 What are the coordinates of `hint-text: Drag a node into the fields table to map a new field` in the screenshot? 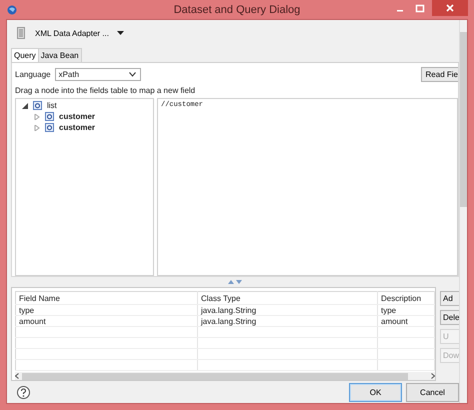 It's located at (105, 90).